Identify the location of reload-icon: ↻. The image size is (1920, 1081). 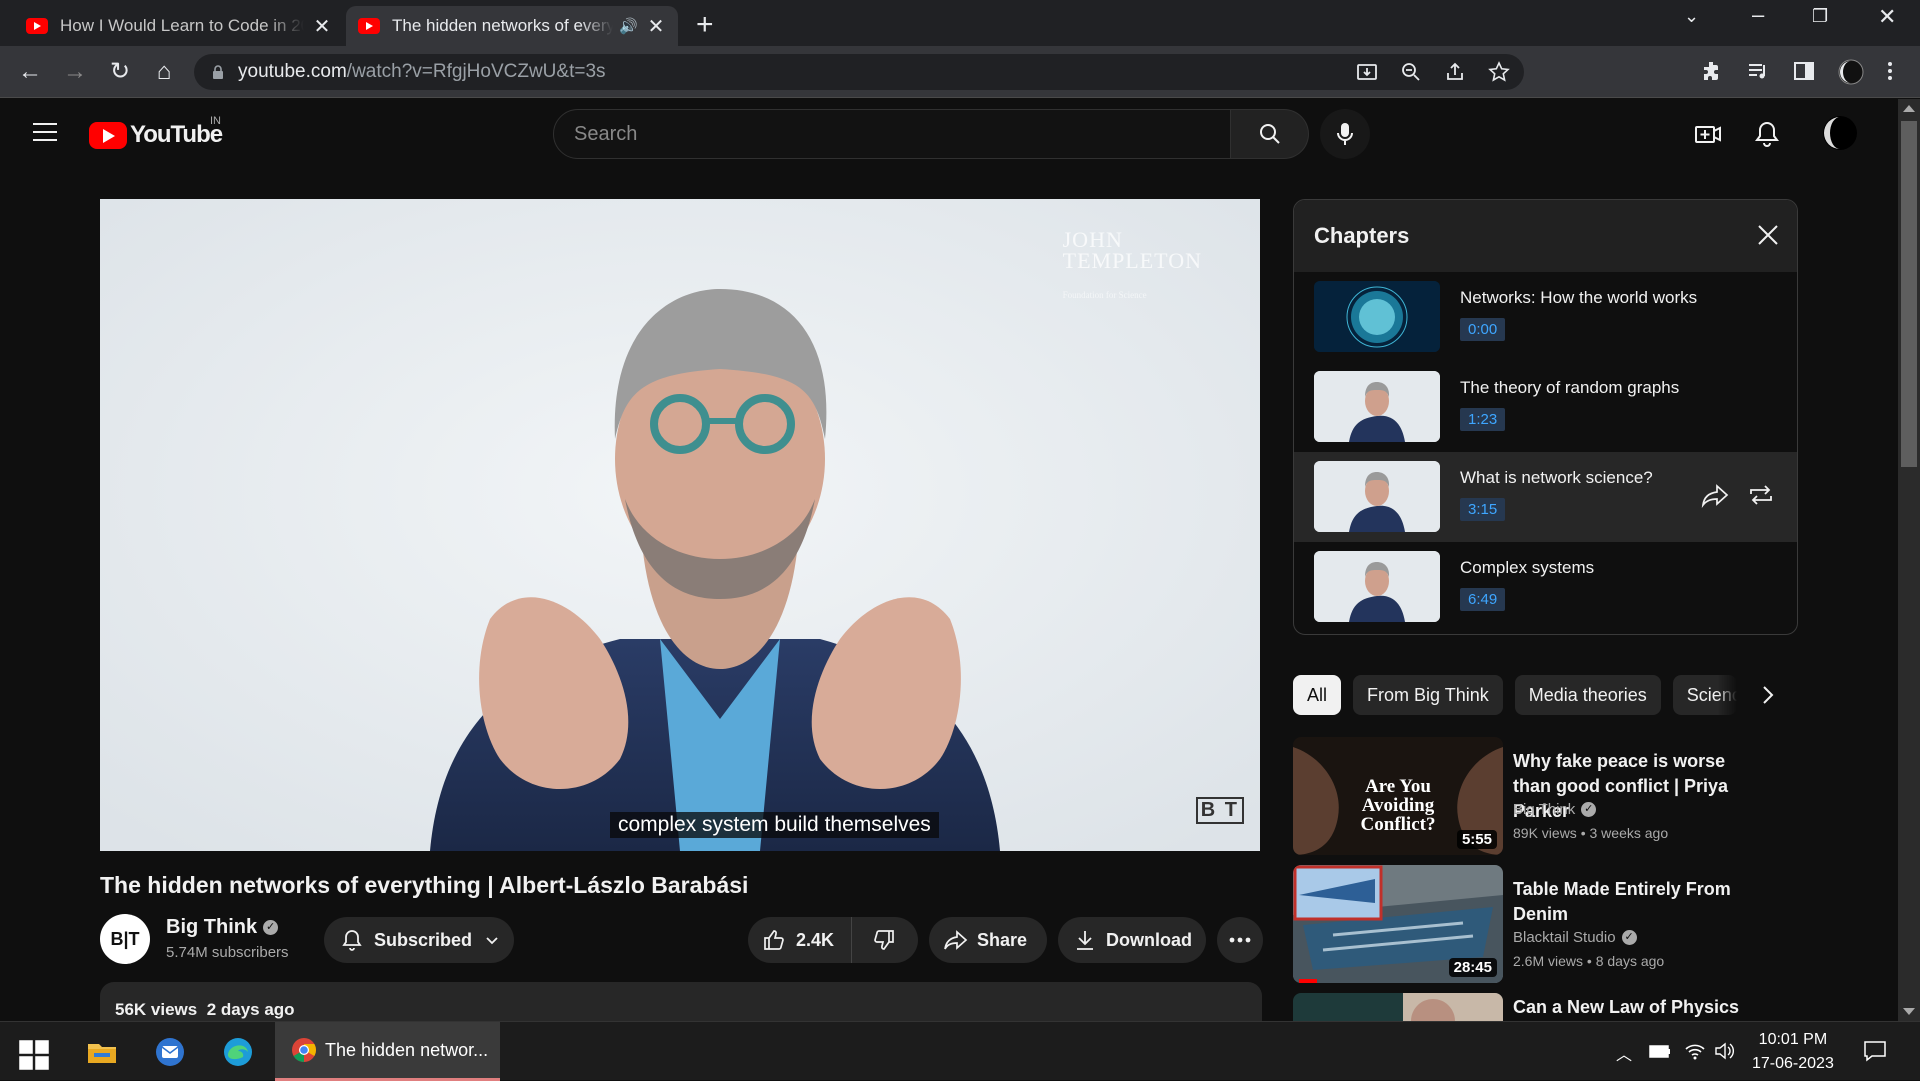
(120, 72).